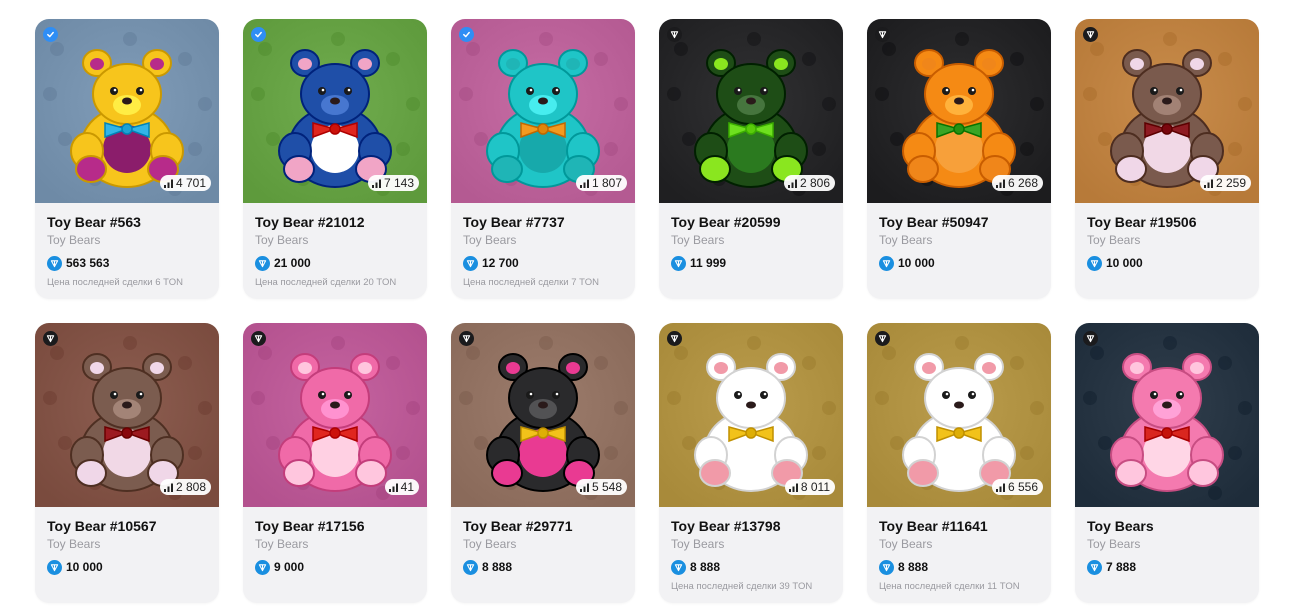  What do you see at coordinates (1022, 487) in the screenshot?
I see `listing-count: 6 556` at bounding box center [1022, 487].